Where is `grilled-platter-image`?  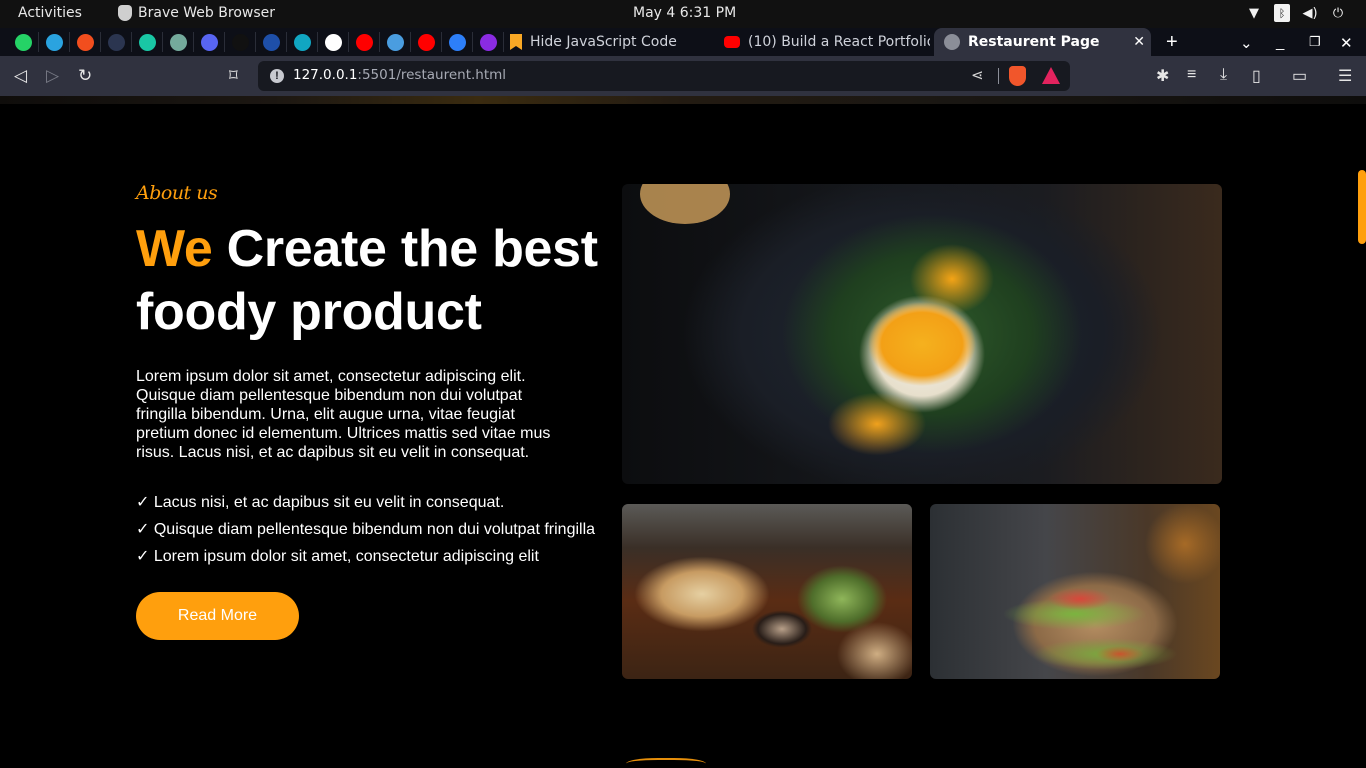
grilled-platter-image is located at coordinates (767, 591).